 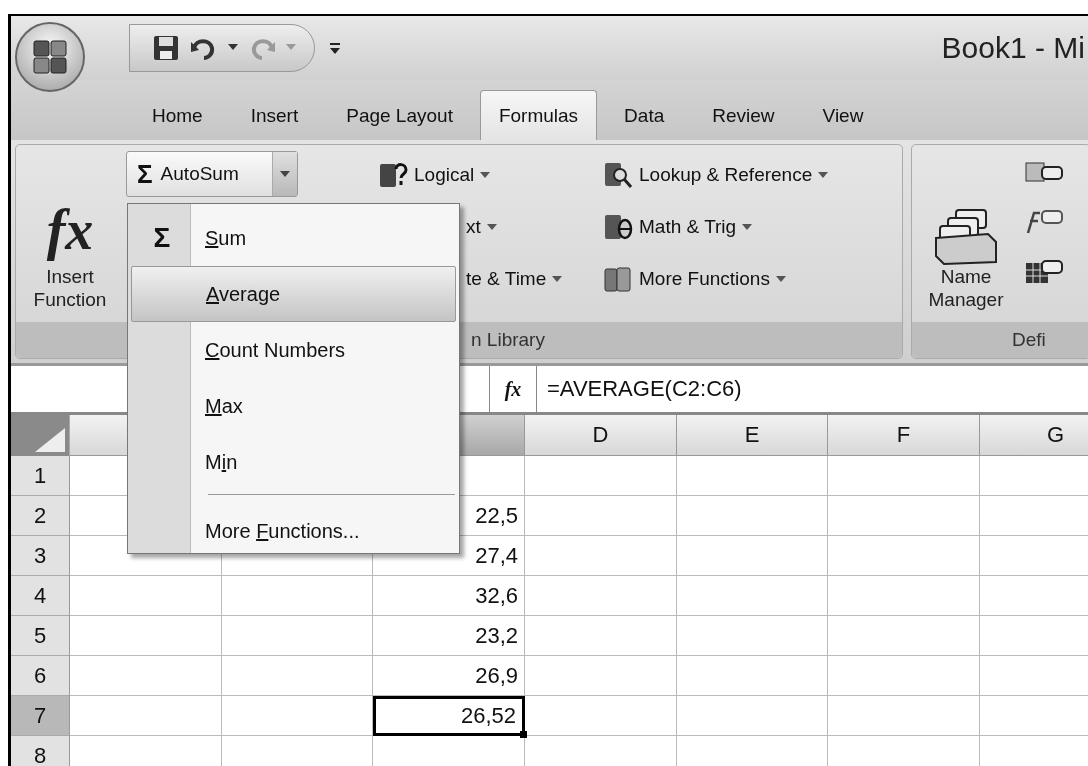 What do you see at coordinates (812, 389) in the screenshot?
I see `formula-field: =AVERAGE(C2:C6)` at bounding box center [812, 389].